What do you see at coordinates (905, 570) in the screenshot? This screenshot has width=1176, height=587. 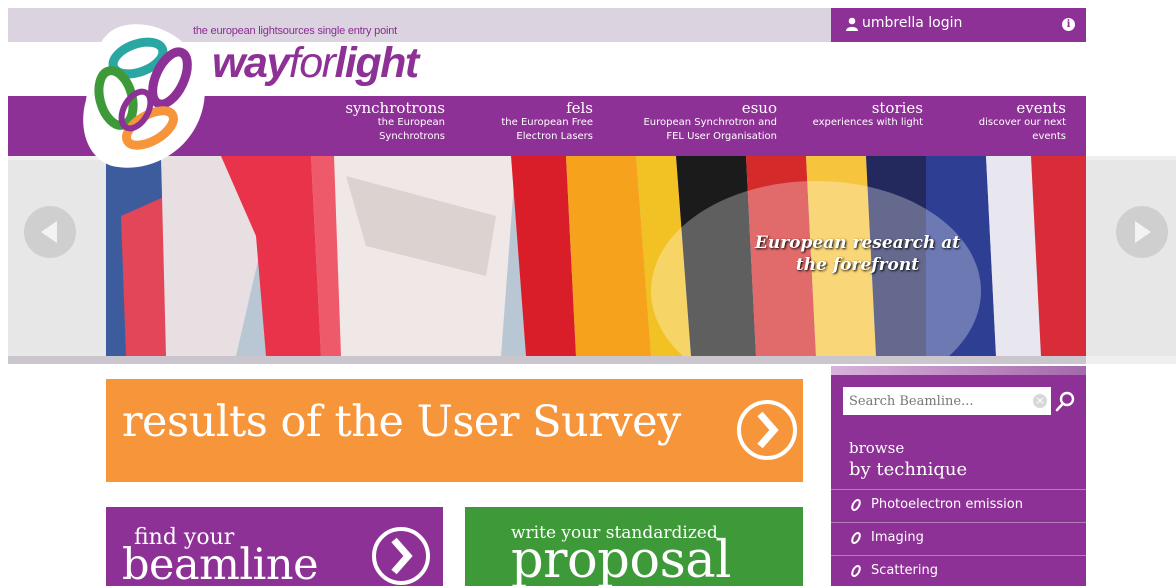 I see `technique-label: Scattering` at bounding box center [905, 570].